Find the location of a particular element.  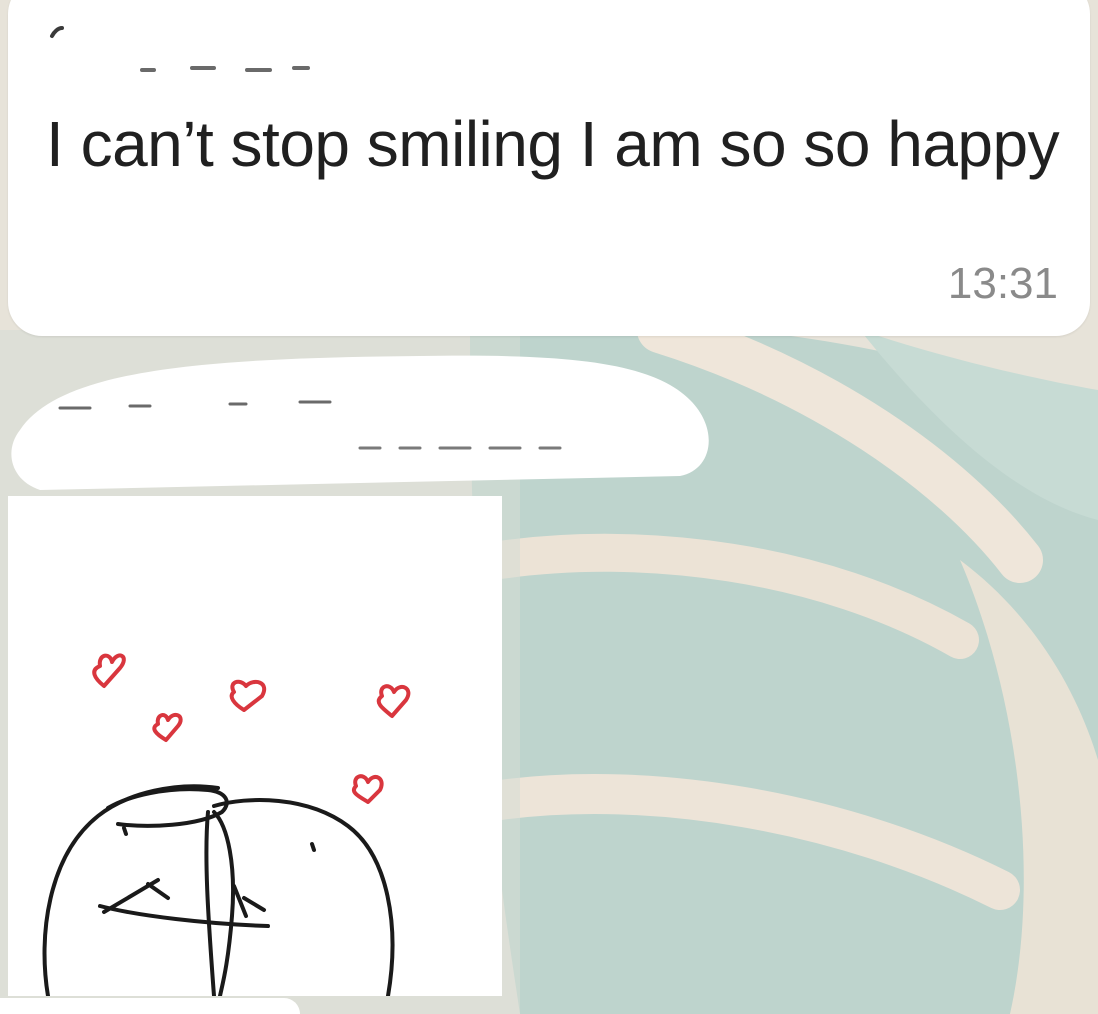

message-timestamp: 13:31 is located at coordinates (1002, 283).